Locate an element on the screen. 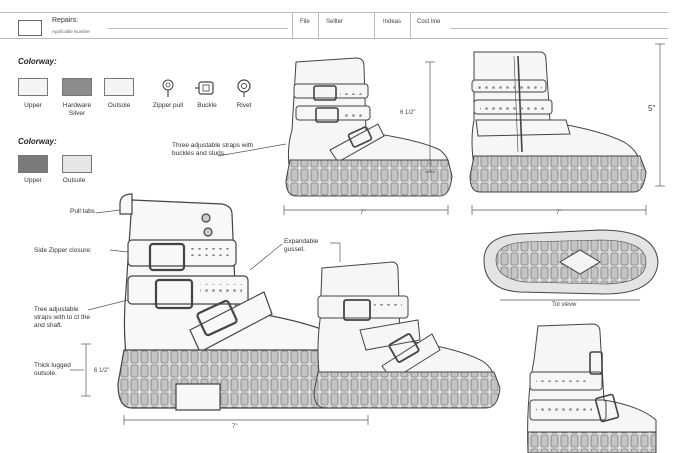 This screenshot has height=453, width=680. boot-medial-view is located at coordinates (407, 335).